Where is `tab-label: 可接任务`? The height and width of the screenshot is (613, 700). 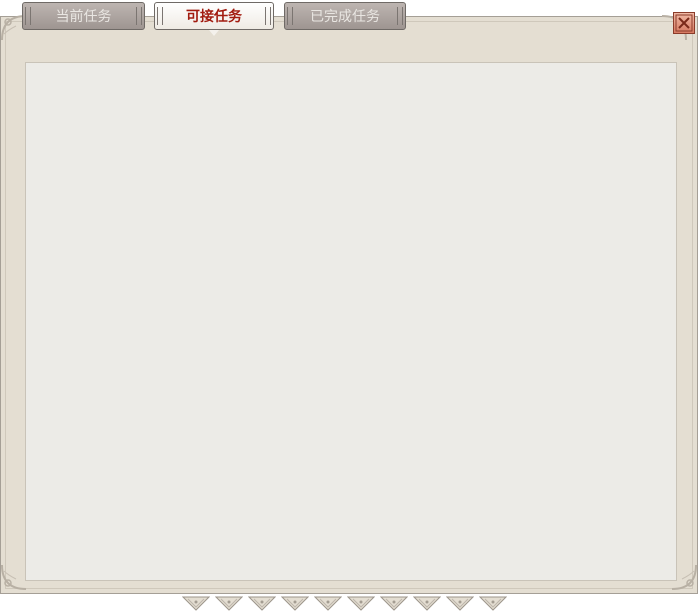 tab-label: 可接任务 is located at coordinates (214, 17).